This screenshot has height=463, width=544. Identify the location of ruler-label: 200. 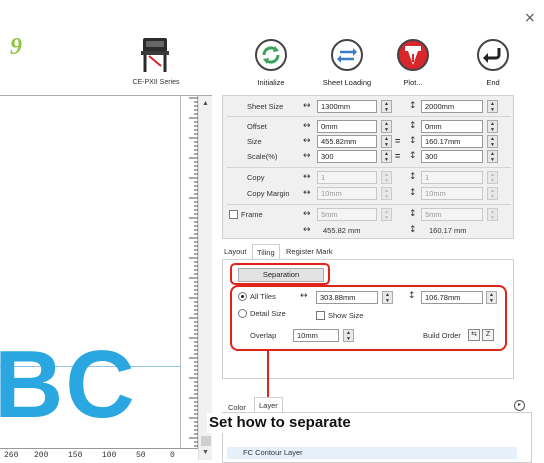
(41, 455).